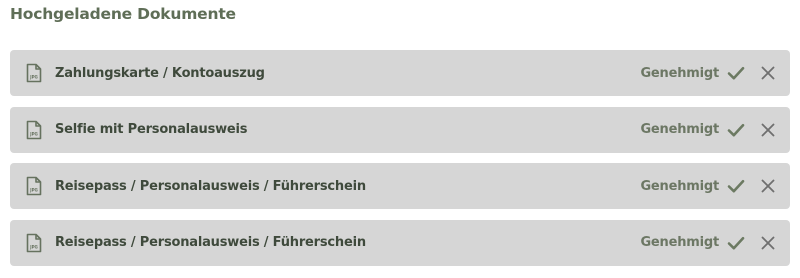  I want to click on section-title: Hochgeladene Dokumente, so click(123, 14).